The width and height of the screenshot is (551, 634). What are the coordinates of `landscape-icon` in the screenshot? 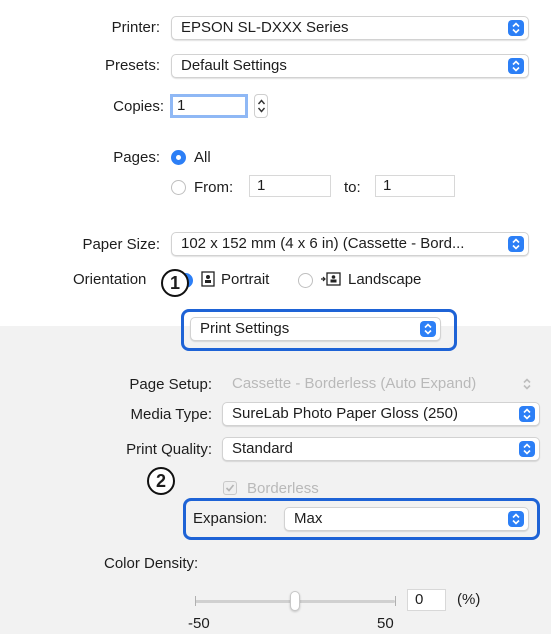 It's located at (331, 279).